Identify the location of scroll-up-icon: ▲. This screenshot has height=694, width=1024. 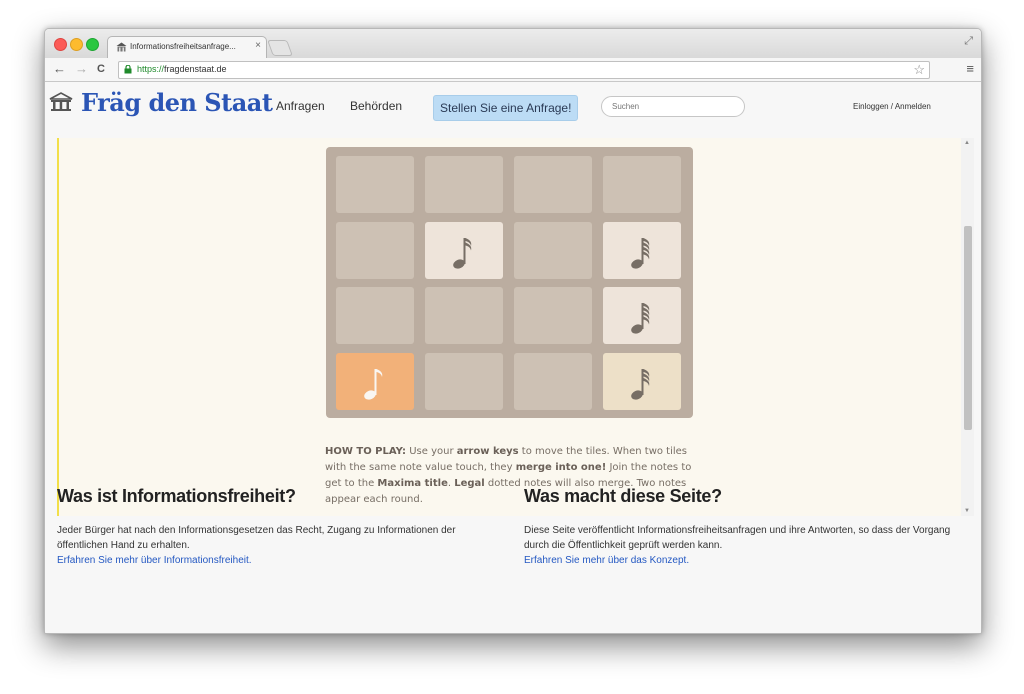
(967, 143).